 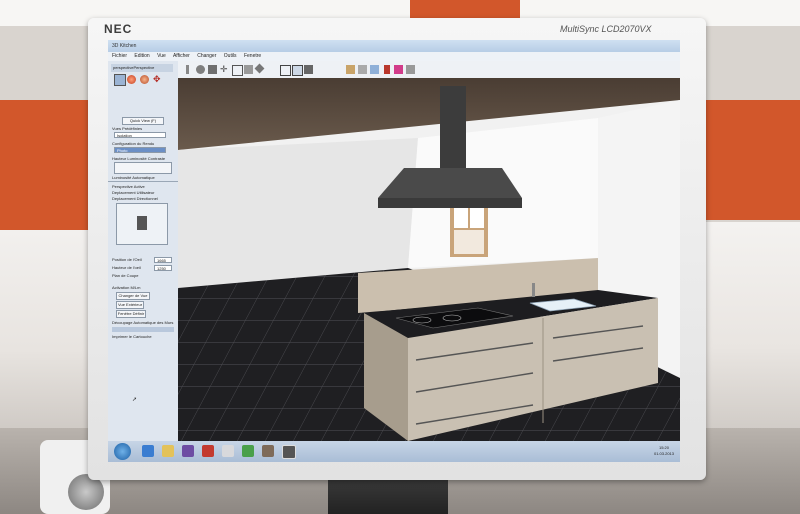 What do you see at coordinates (119, 56) in the screenshot?
I see `menu-item-file: Fichier` at bounding box center [119, 56].